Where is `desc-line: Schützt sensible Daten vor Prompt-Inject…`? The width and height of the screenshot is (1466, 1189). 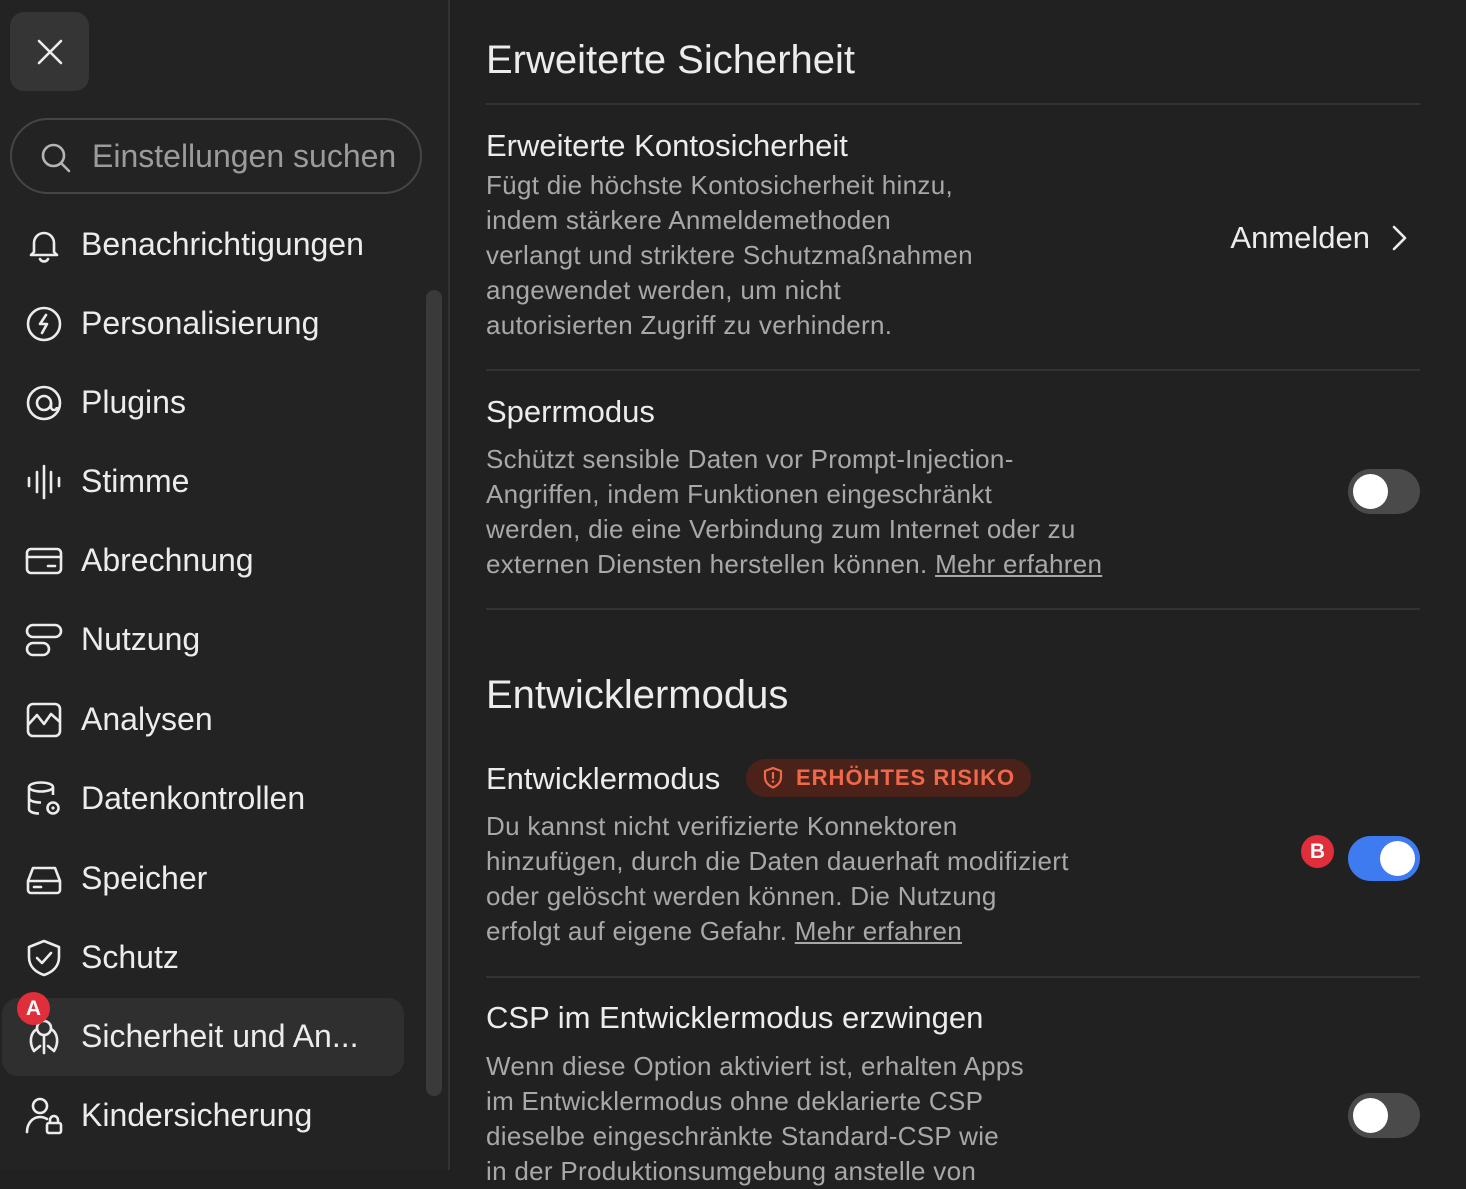
desc-line: Schützt sensible Daten vor Prompt-Inject… is located at coordinates (750, 459).